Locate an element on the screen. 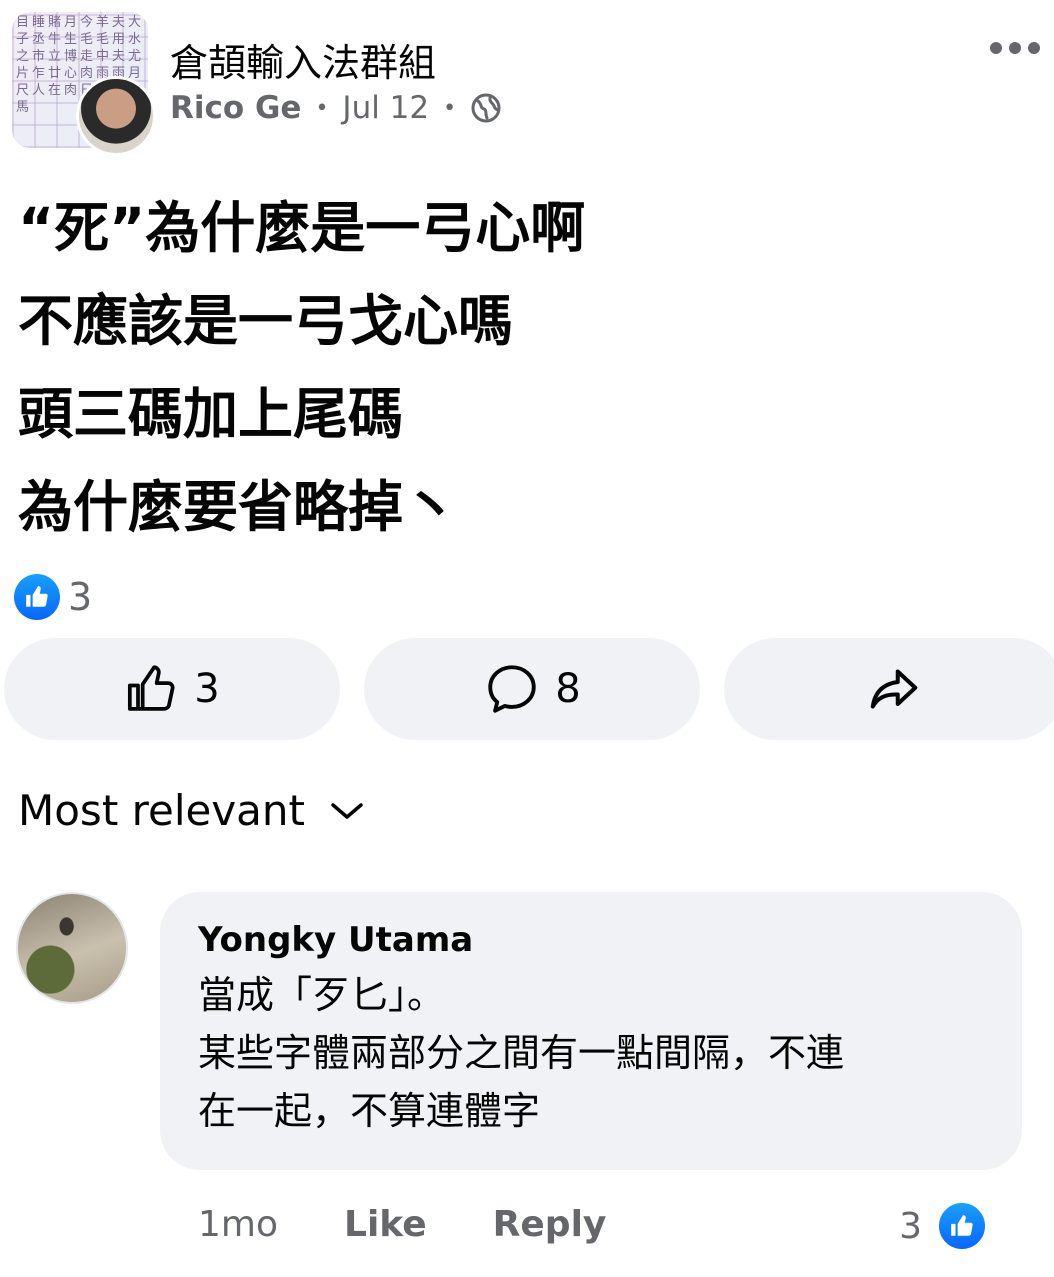 The width and height of the screenshot is (1054, 1277). comment-button: 8 is located at coordinates (532, 689).